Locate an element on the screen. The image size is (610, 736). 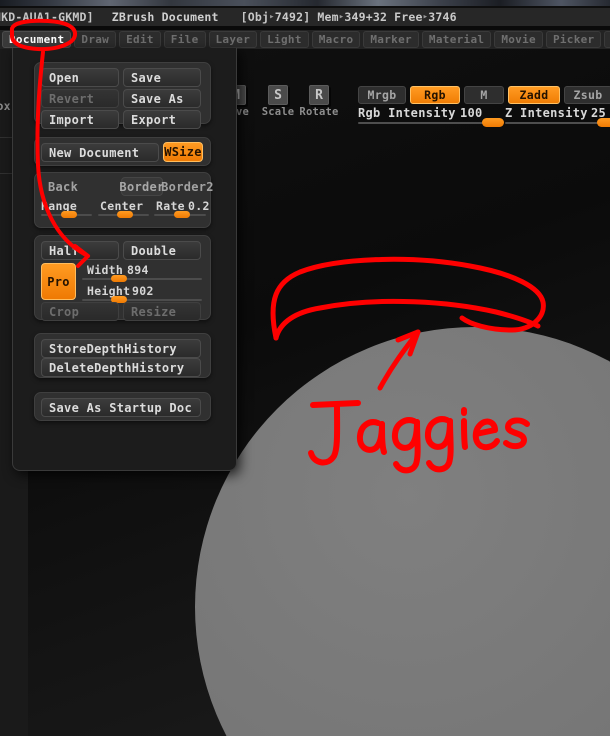
new-document-group: New Document WSize is located at coordinates (122, 151).